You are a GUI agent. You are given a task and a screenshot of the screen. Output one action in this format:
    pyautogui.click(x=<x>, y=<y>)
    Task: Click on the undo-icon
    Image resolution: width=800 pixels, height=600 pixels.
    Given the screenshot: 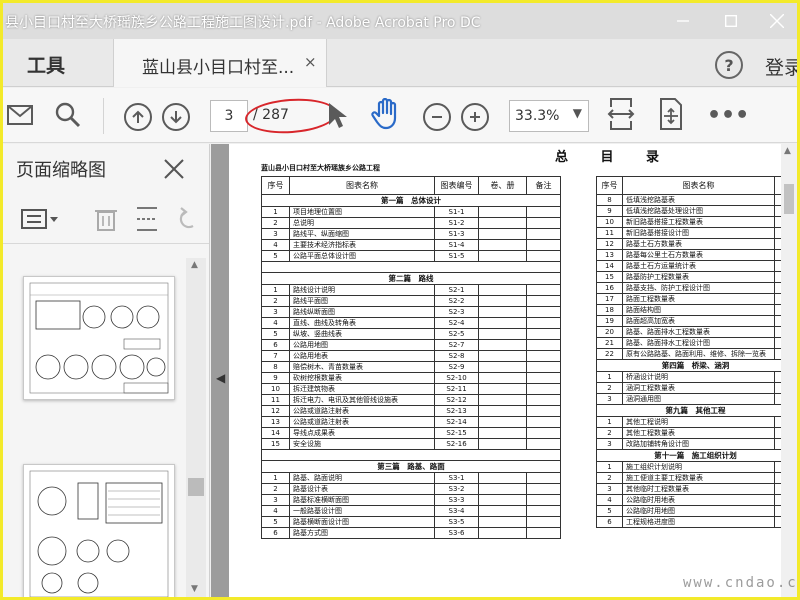 What is the action you would take?
    pyautogui.click(x=186, y=221)
    